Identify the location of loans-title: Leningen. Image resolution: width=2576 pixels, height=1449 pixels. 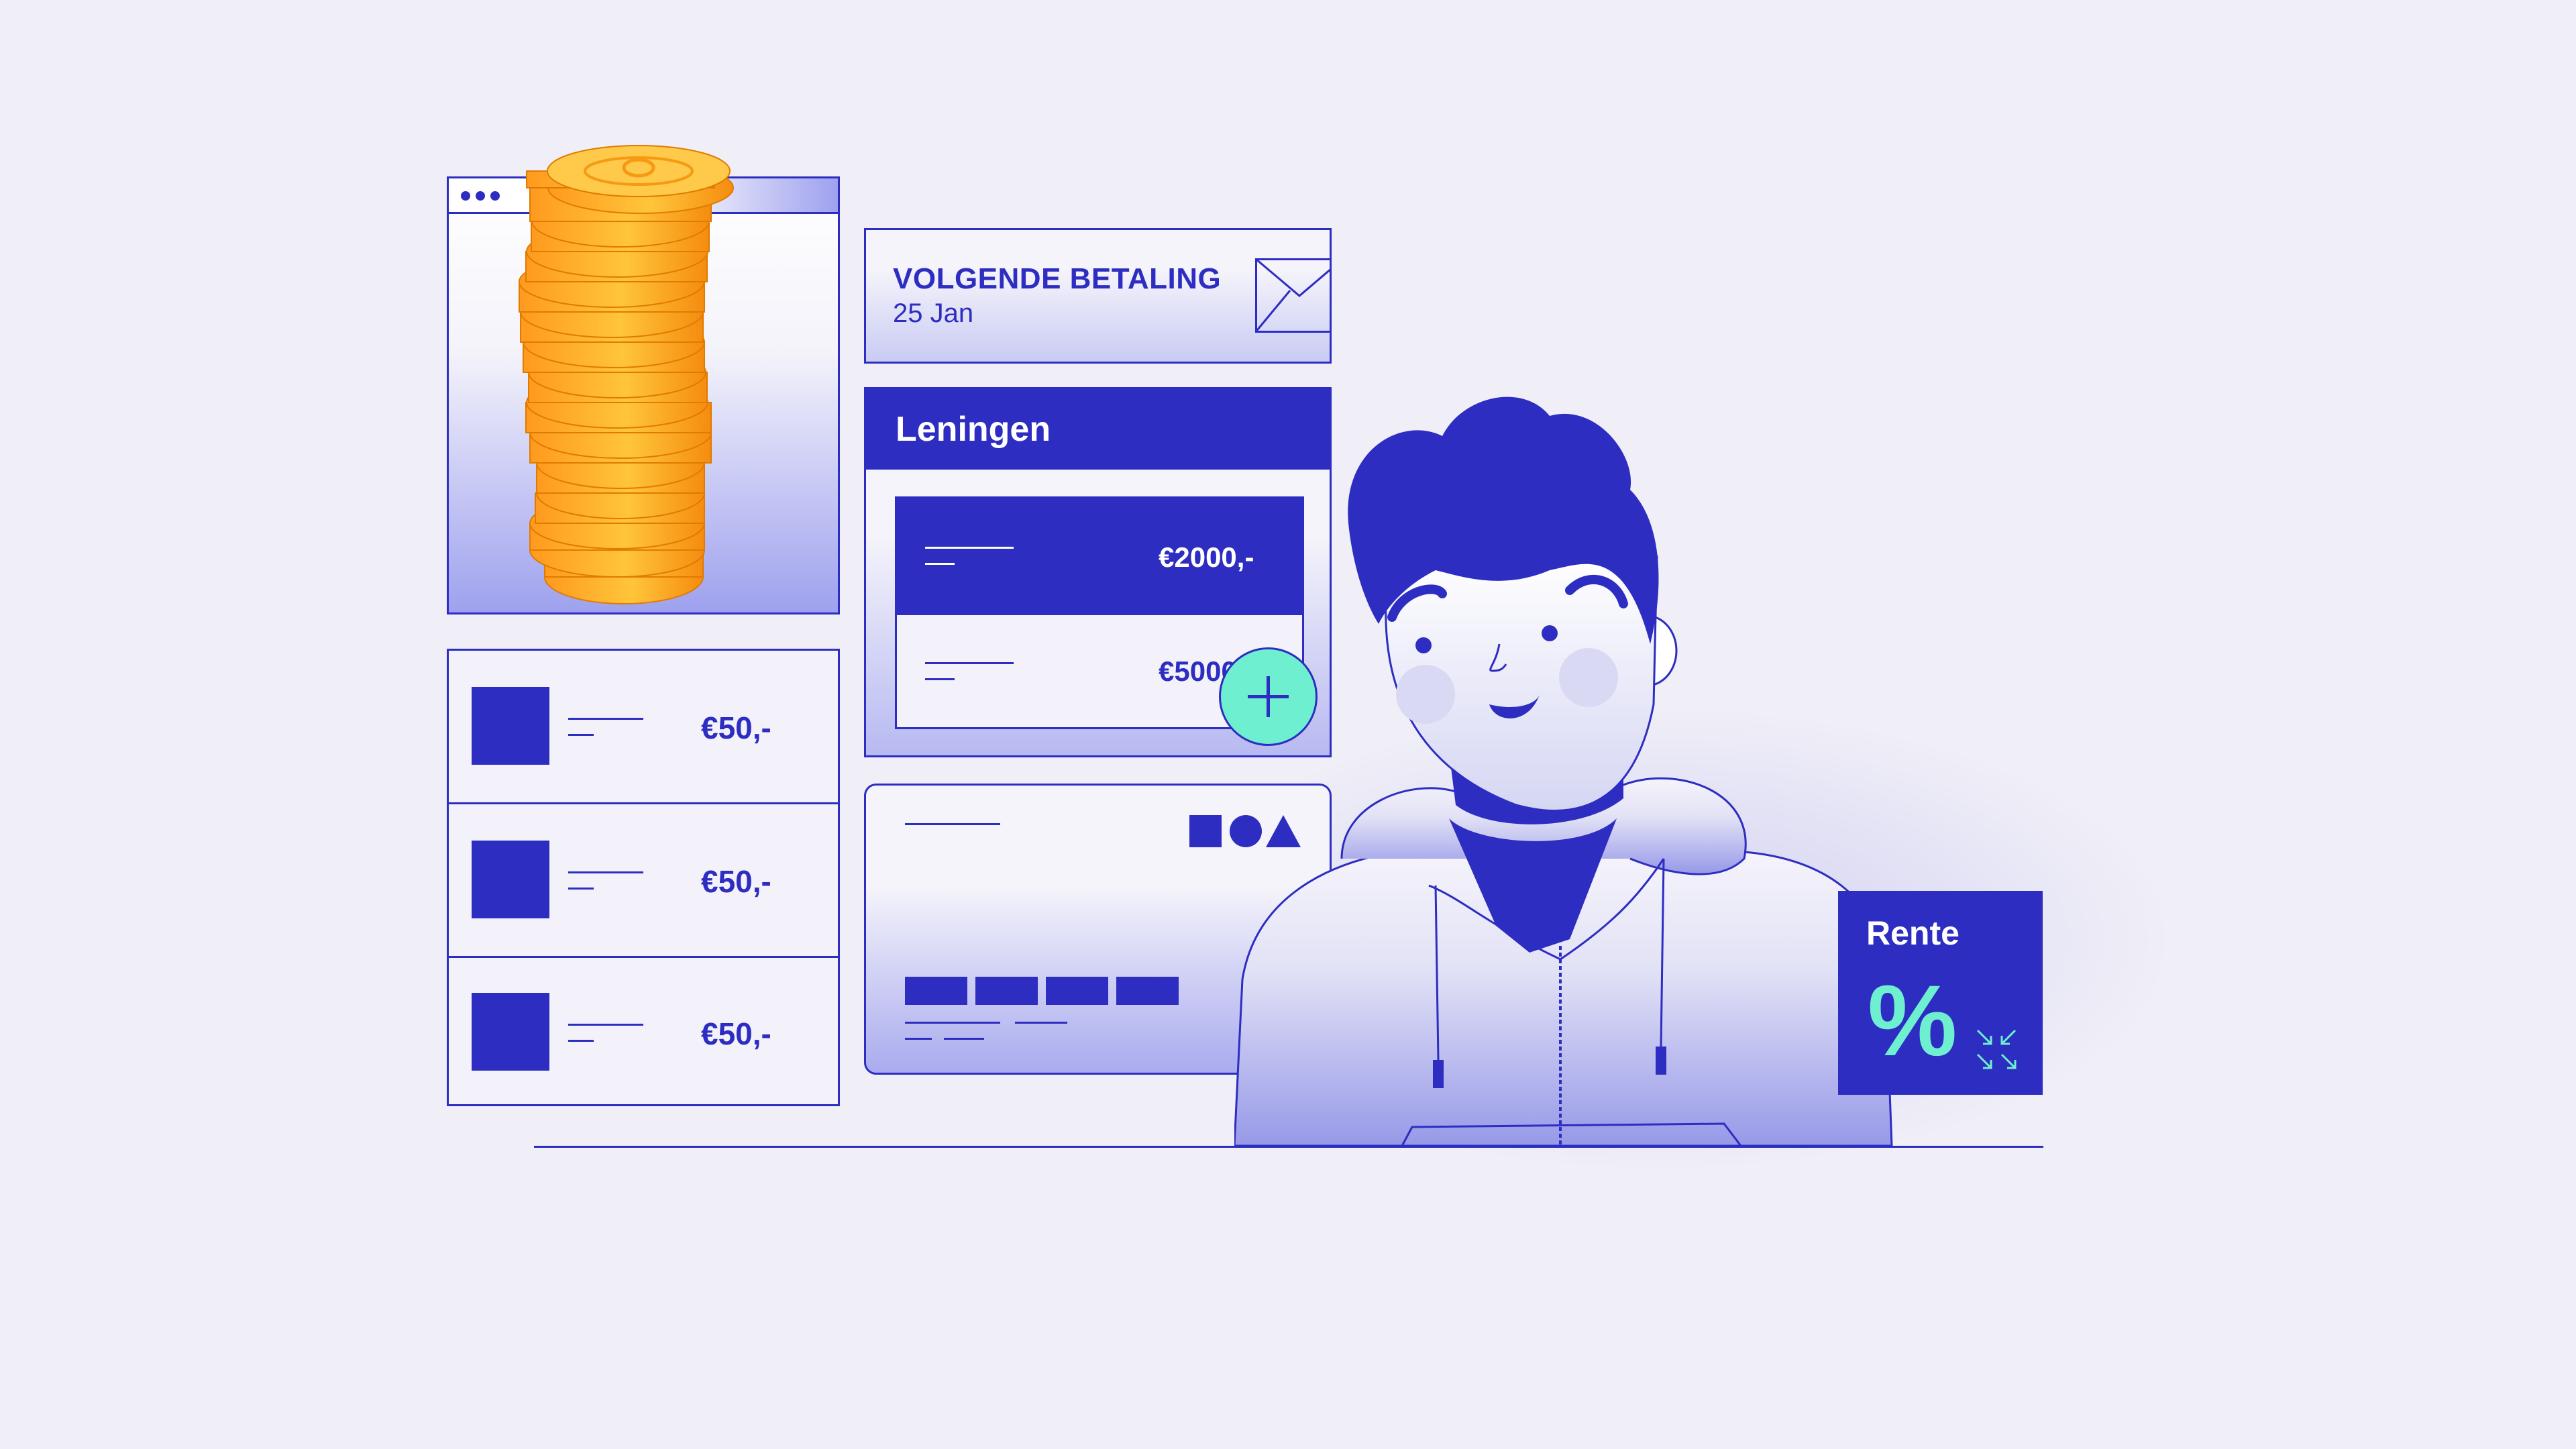
(973, 429).